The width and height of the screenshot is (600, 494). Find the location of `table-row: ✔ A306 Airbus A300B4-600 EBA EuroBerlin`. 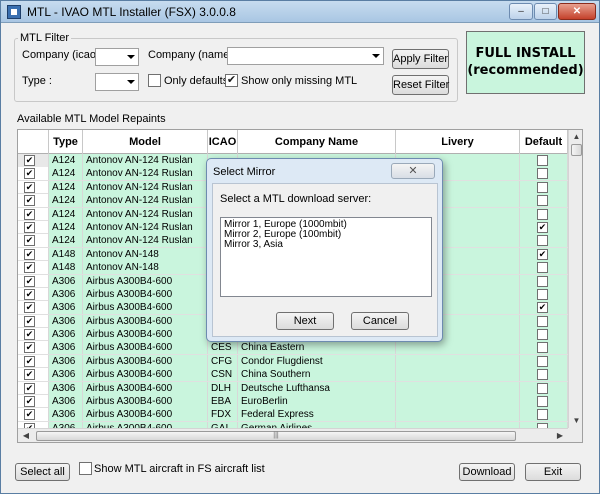

table-row: ✔ A306 Airbus A300B4-600 EBA EuroBerlin is located at coordinates (293, 402).